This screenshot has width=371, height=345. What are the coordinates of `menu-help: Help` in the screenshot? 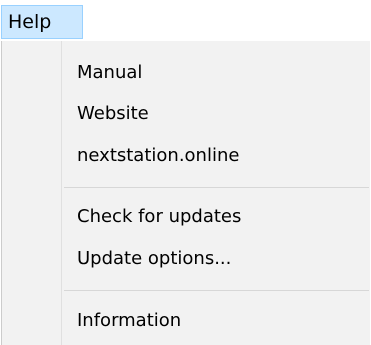 It's located at (42, 22).